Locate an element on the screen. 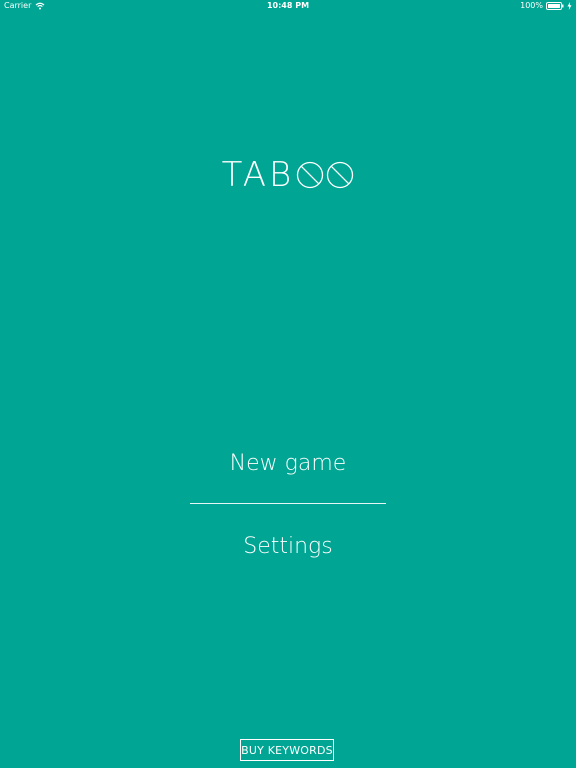  status-time: 10:48 PM is located at coordinates (288, 5).